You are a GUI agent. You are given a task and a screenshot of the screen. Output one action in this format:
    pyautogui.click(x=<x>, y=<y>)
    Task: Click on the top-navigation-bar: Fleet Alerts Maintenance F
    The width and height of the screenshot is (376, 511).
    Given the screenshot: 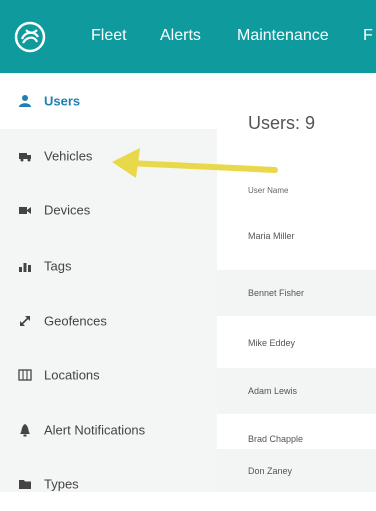 What is the action you would take?
    pyautogui.click(x=188, y=36)
    